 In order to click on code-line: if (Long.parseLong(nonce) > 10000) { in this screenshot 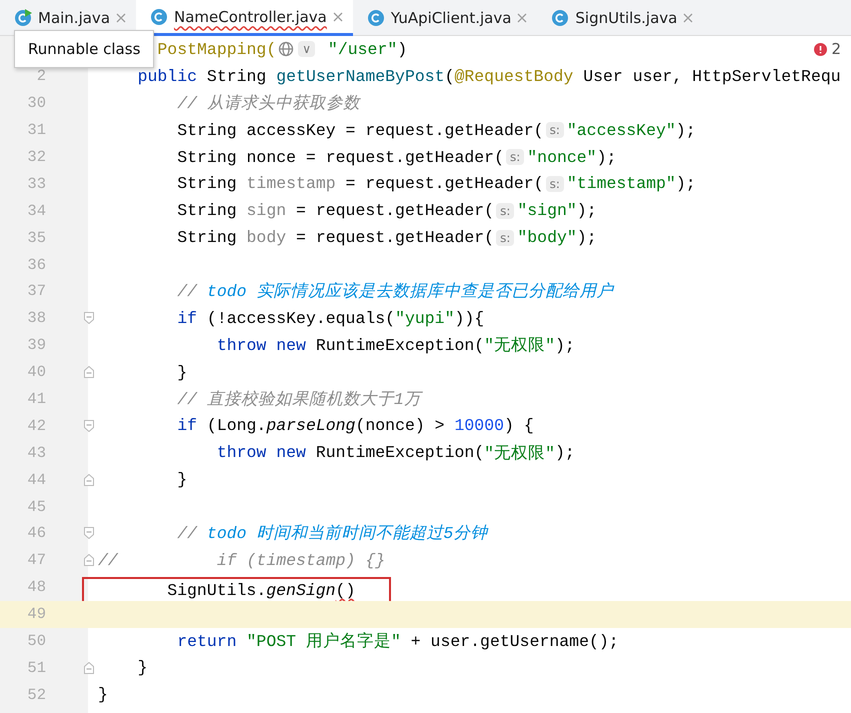, I will do `click(355, 426)`.